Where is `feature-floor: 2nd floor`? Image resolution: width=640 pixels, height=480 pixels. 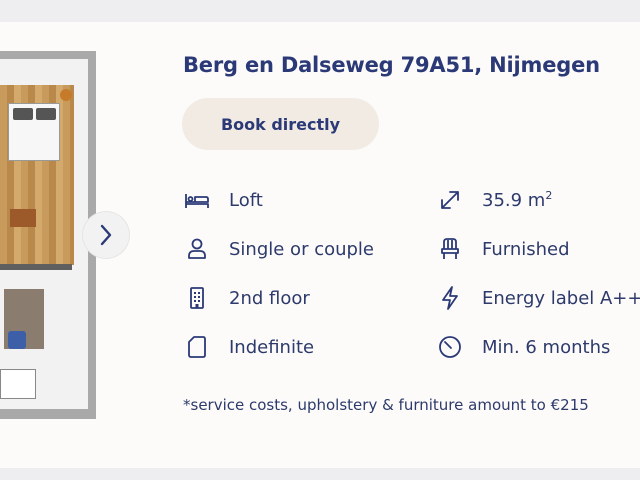 feature-floor: 2nd floor is located at coordinates (246, 298).